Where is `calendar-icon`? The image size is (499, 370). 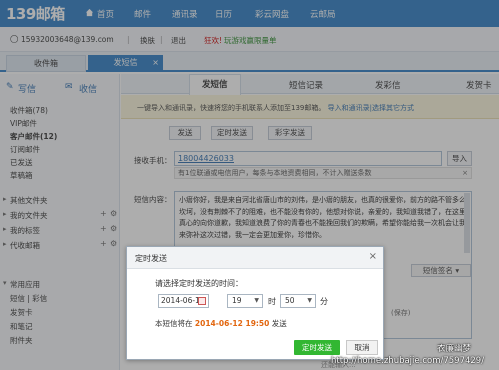 calendar-icon is located at coordinates (202, 301).